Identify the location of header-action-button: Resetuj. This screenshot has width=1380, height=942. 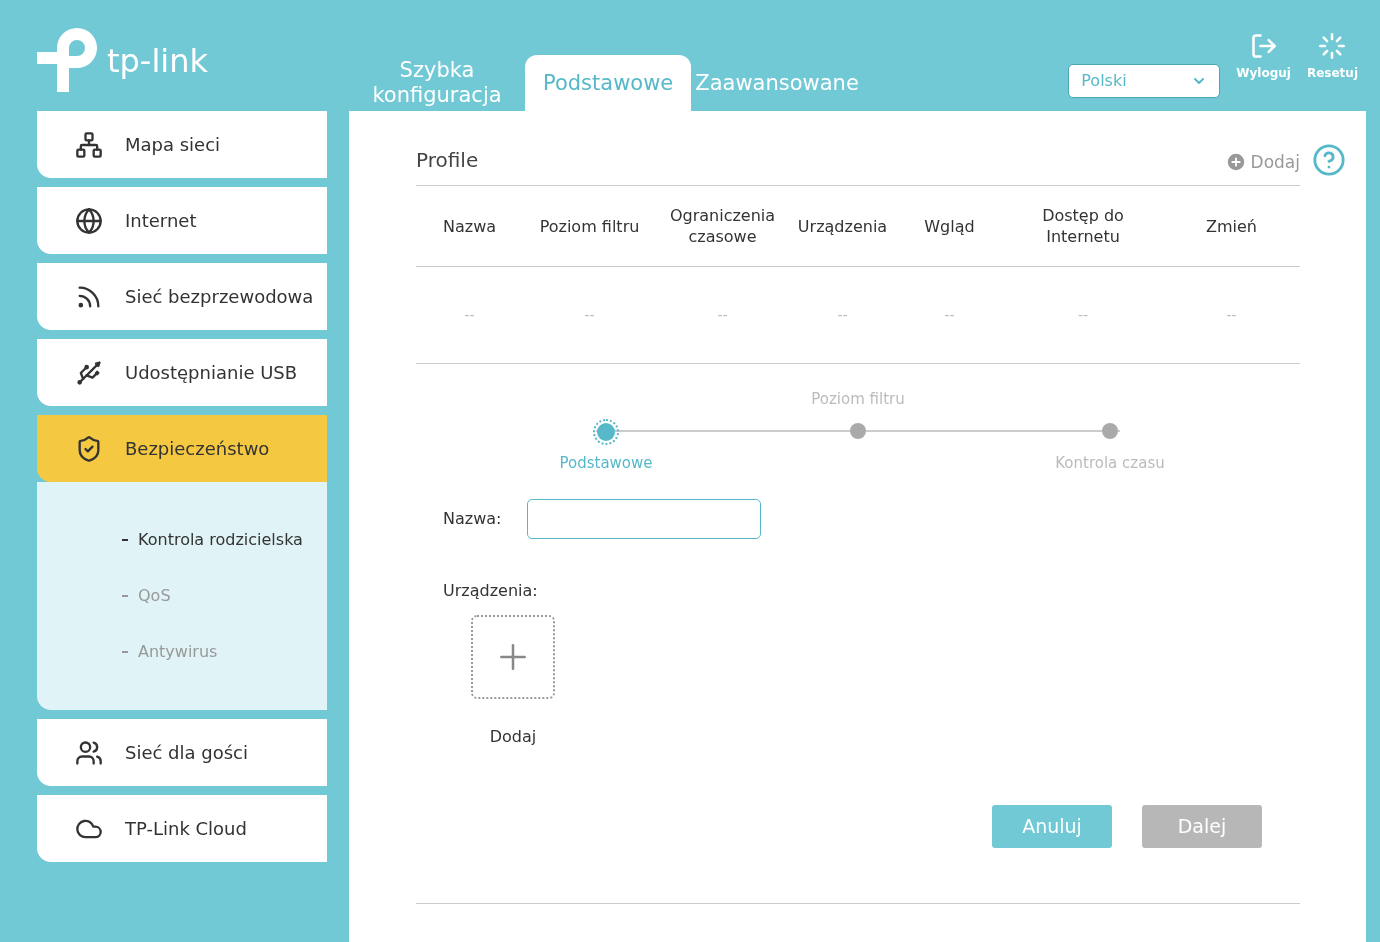
(1332, 57).